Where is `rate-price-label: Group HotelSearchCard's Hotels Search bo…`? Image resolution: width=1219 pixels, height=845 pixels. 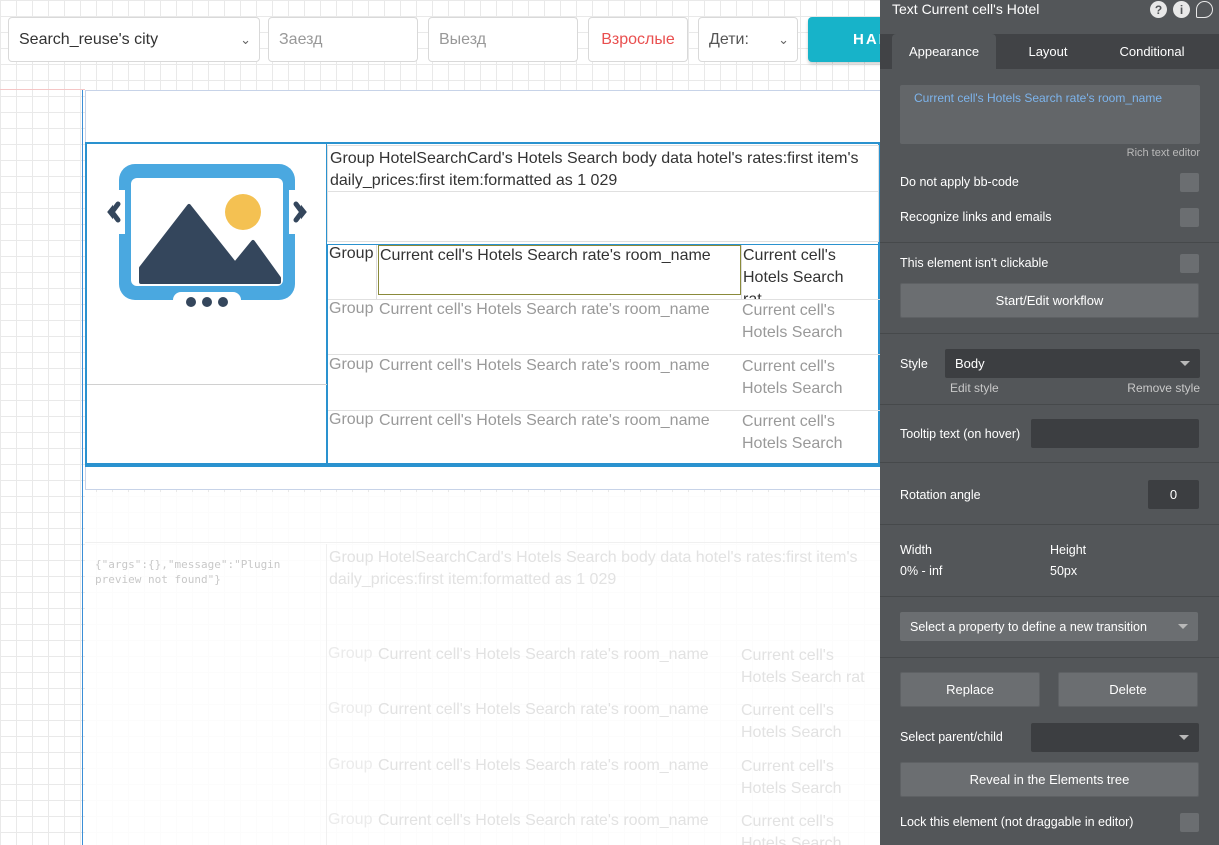
rate-price-label: Group HotelSearchCard's Hotels Search bo… is located at coordinates (594, 169).